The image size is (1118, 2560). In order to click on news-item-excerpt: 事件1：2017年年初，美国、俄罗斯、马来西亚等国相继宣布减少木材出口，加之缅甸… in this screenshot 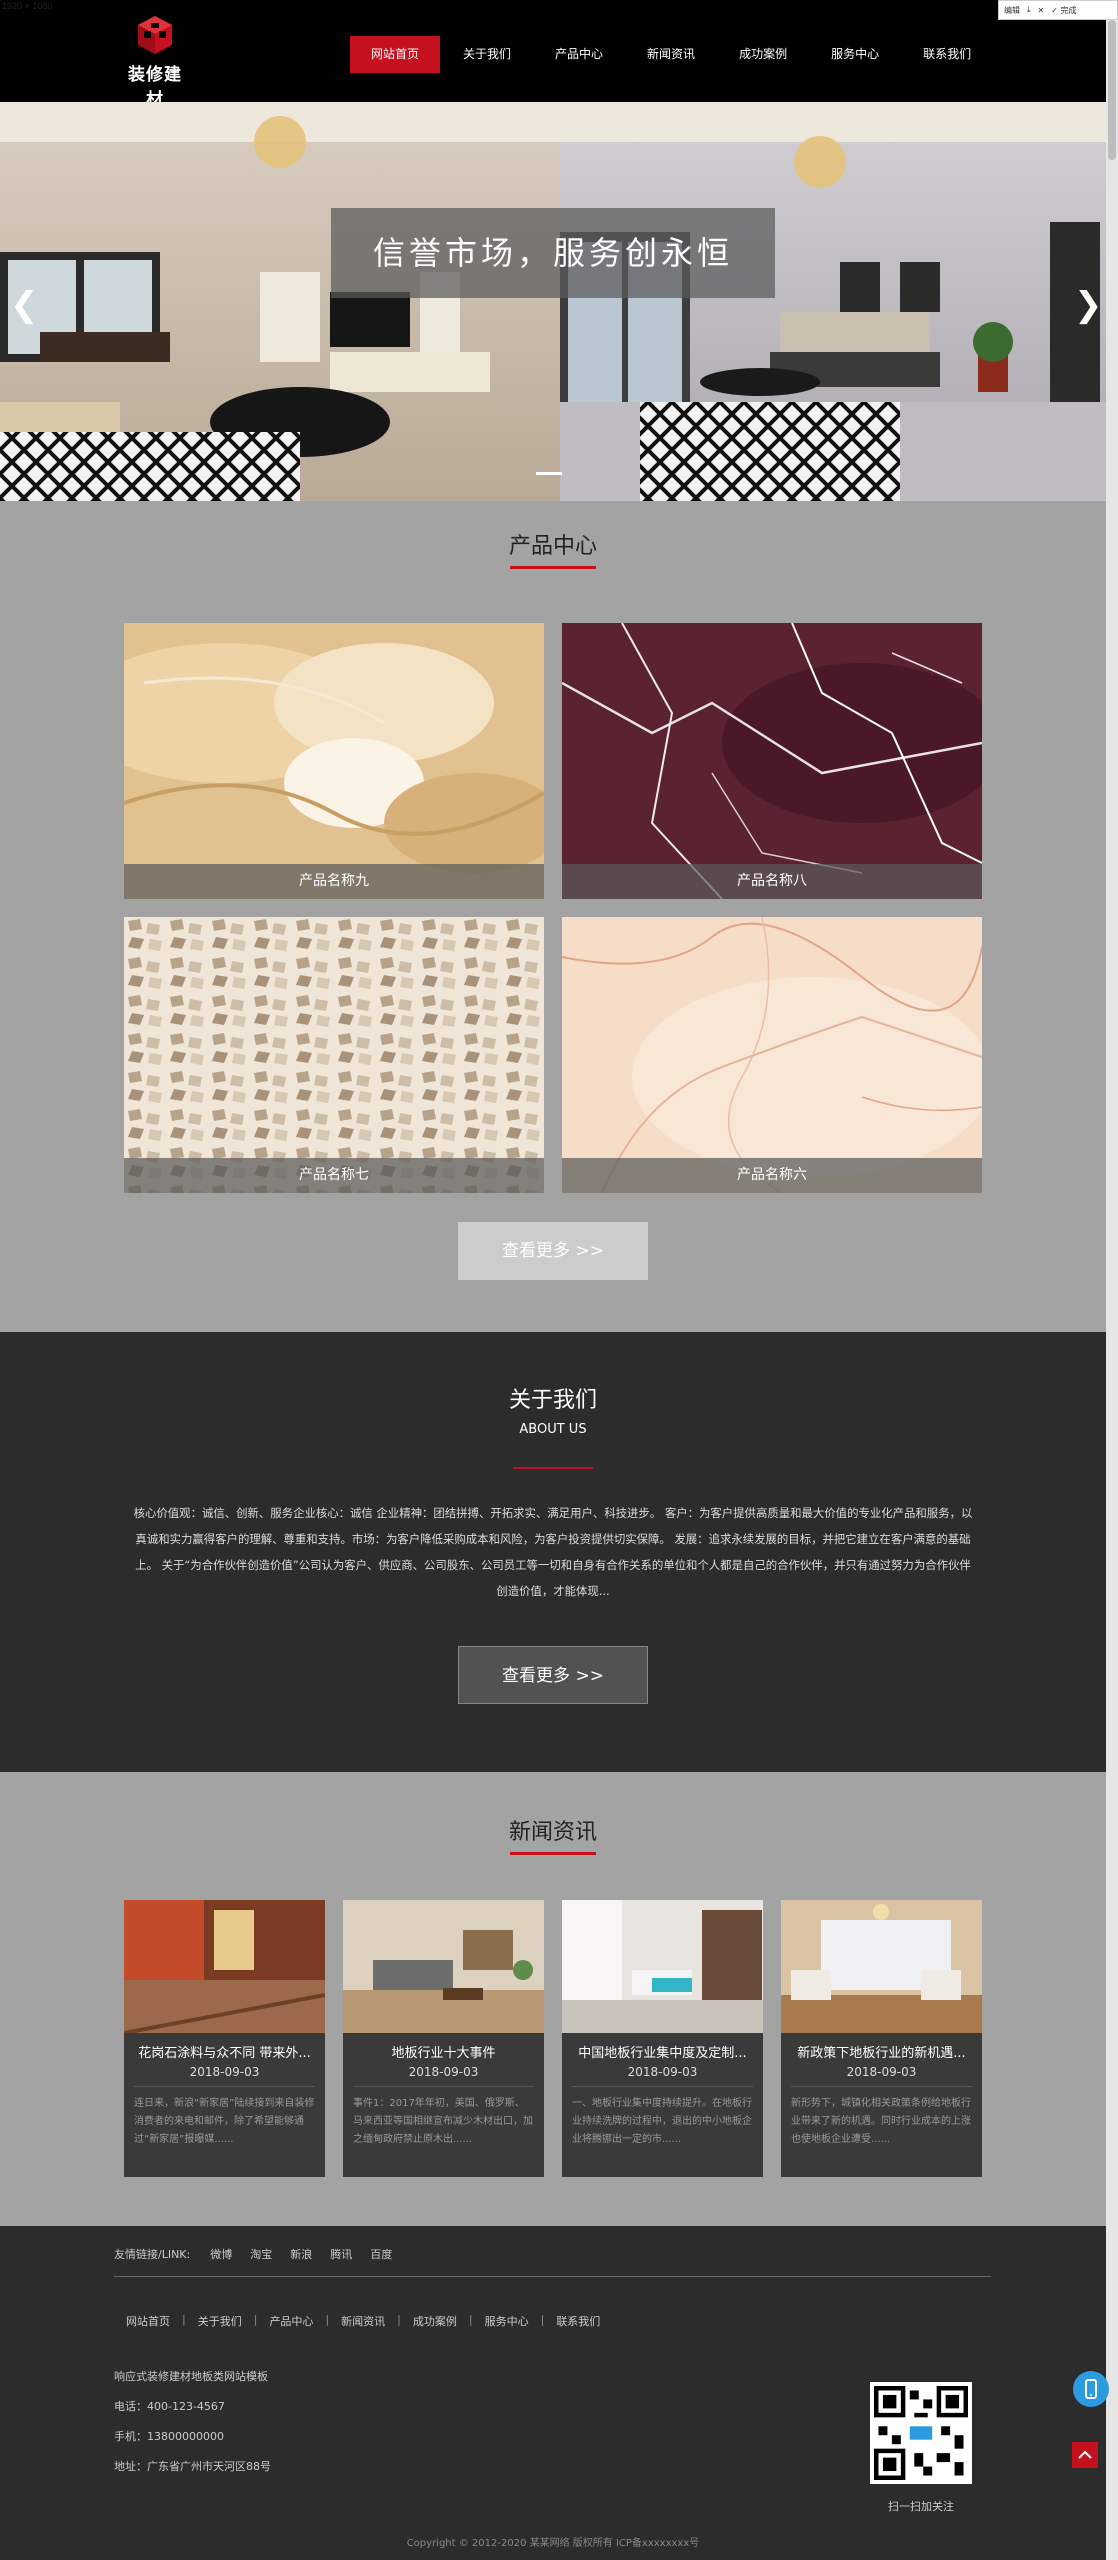, I will do `click(443, 2121)`.